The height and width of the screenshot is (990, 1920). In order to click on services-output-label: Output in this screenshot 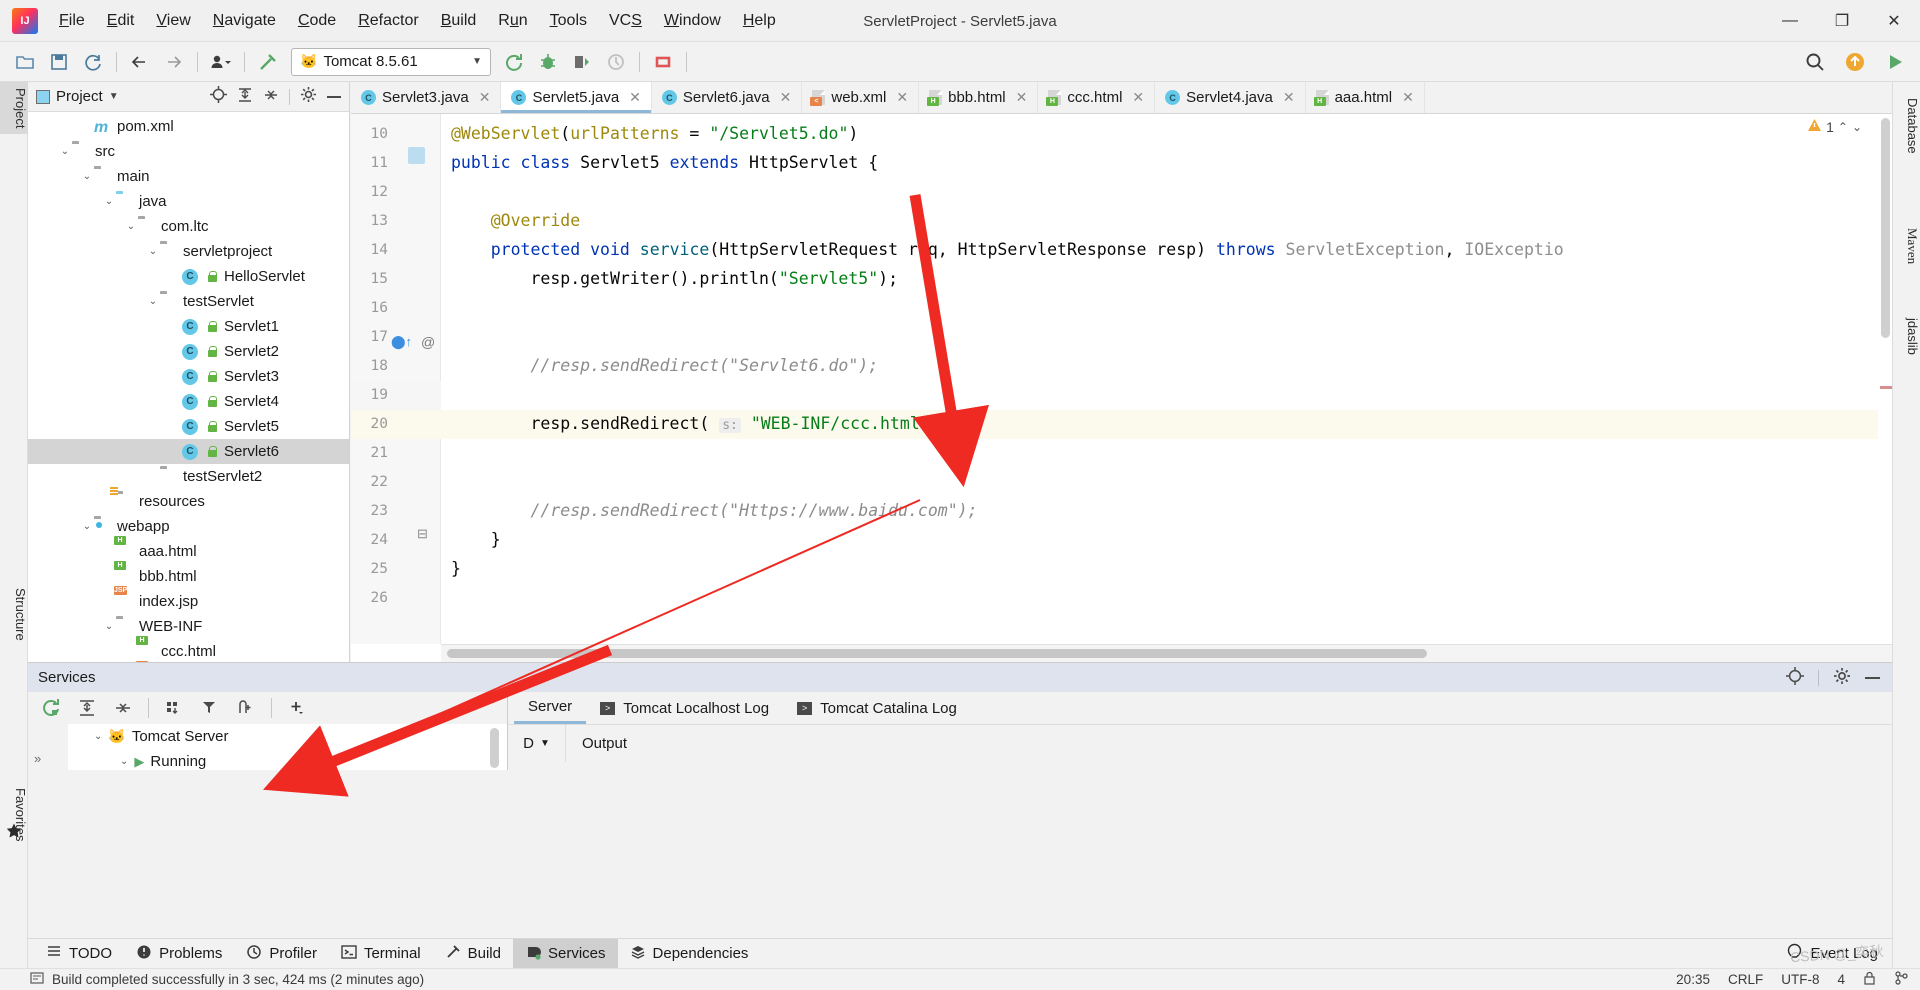, I will do `click(596, 743)`.